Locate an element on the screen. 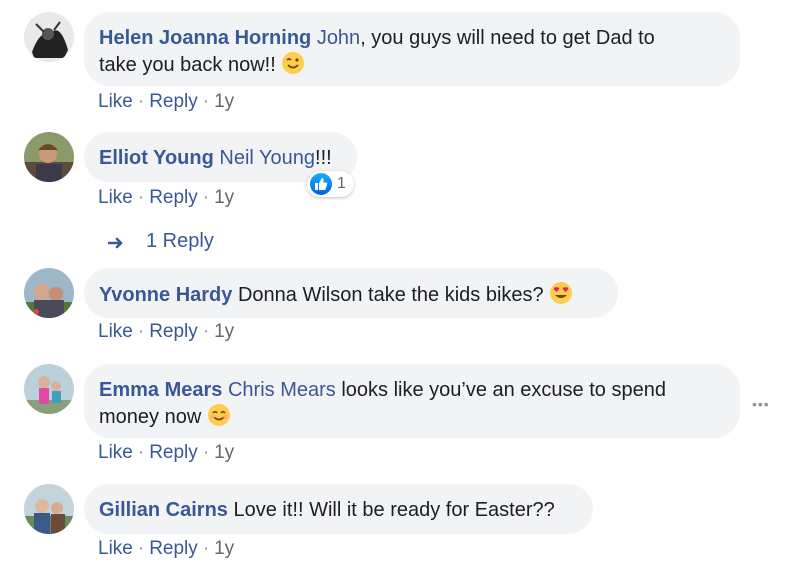  replies-count-label: 1 Reply is located at coordinates (180, 241).